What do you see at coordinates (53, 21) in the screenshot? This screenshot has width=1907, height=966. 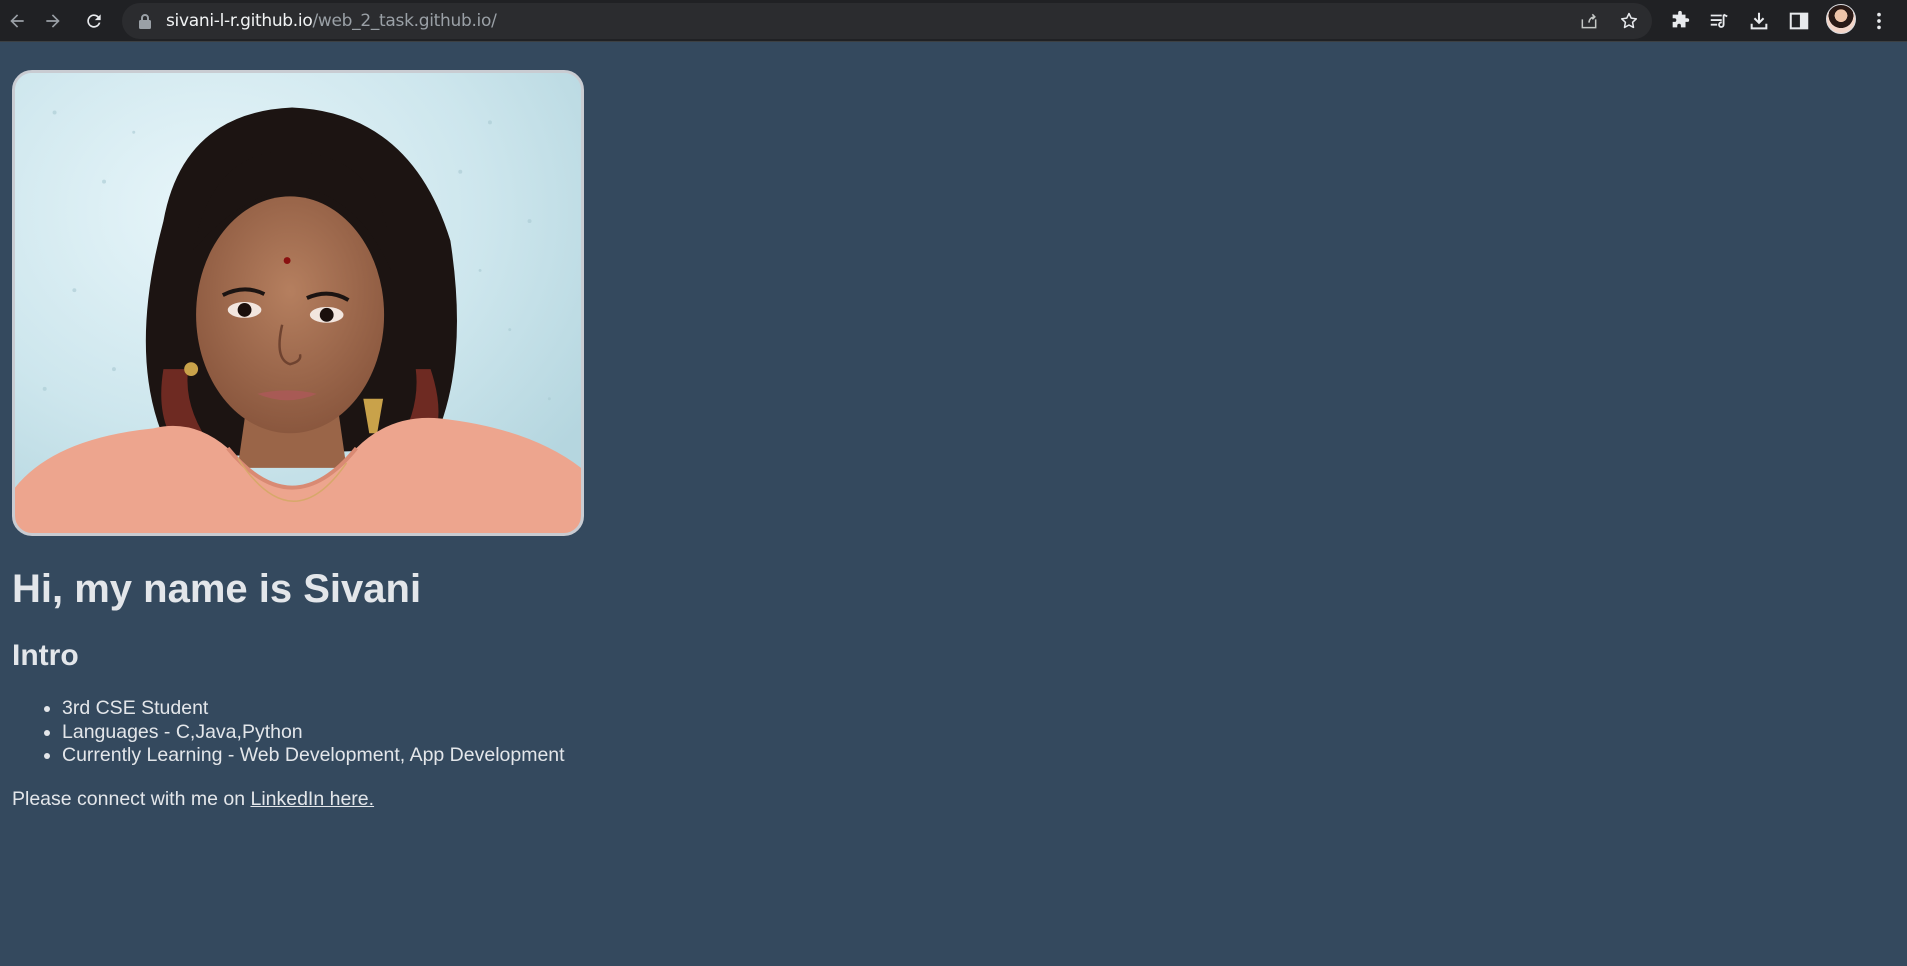 I see `forward-icon` at bounding box center [53, 21].